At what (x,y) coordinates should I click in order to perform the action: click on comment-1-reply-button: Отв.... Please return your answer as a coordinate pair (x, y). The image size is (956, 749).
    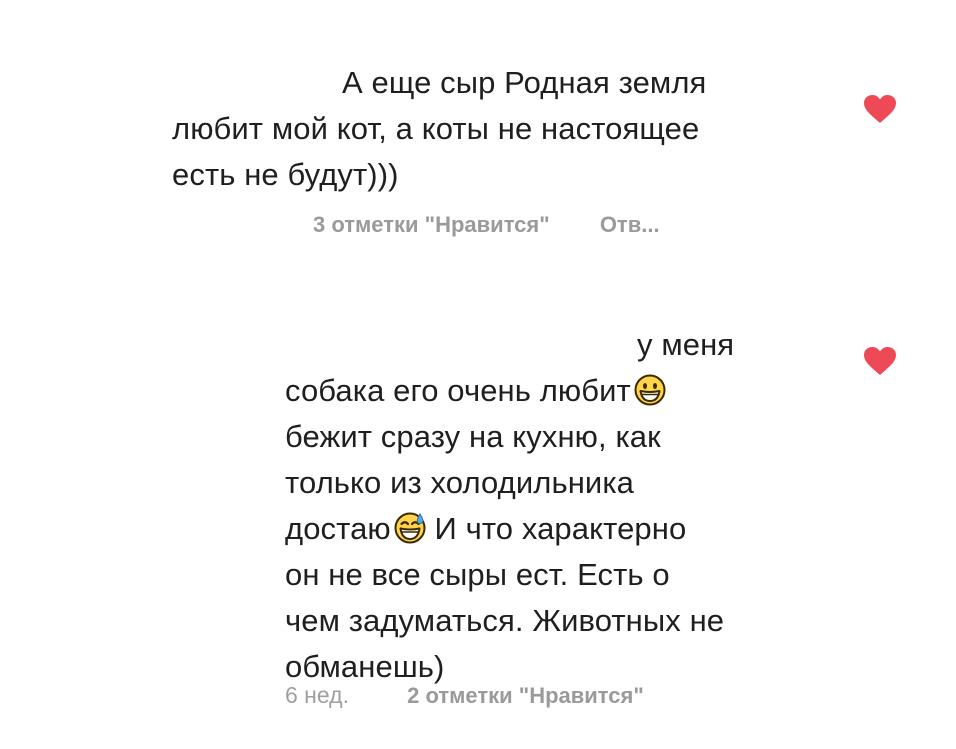
    Looking at the image, I should click on (630, 224).